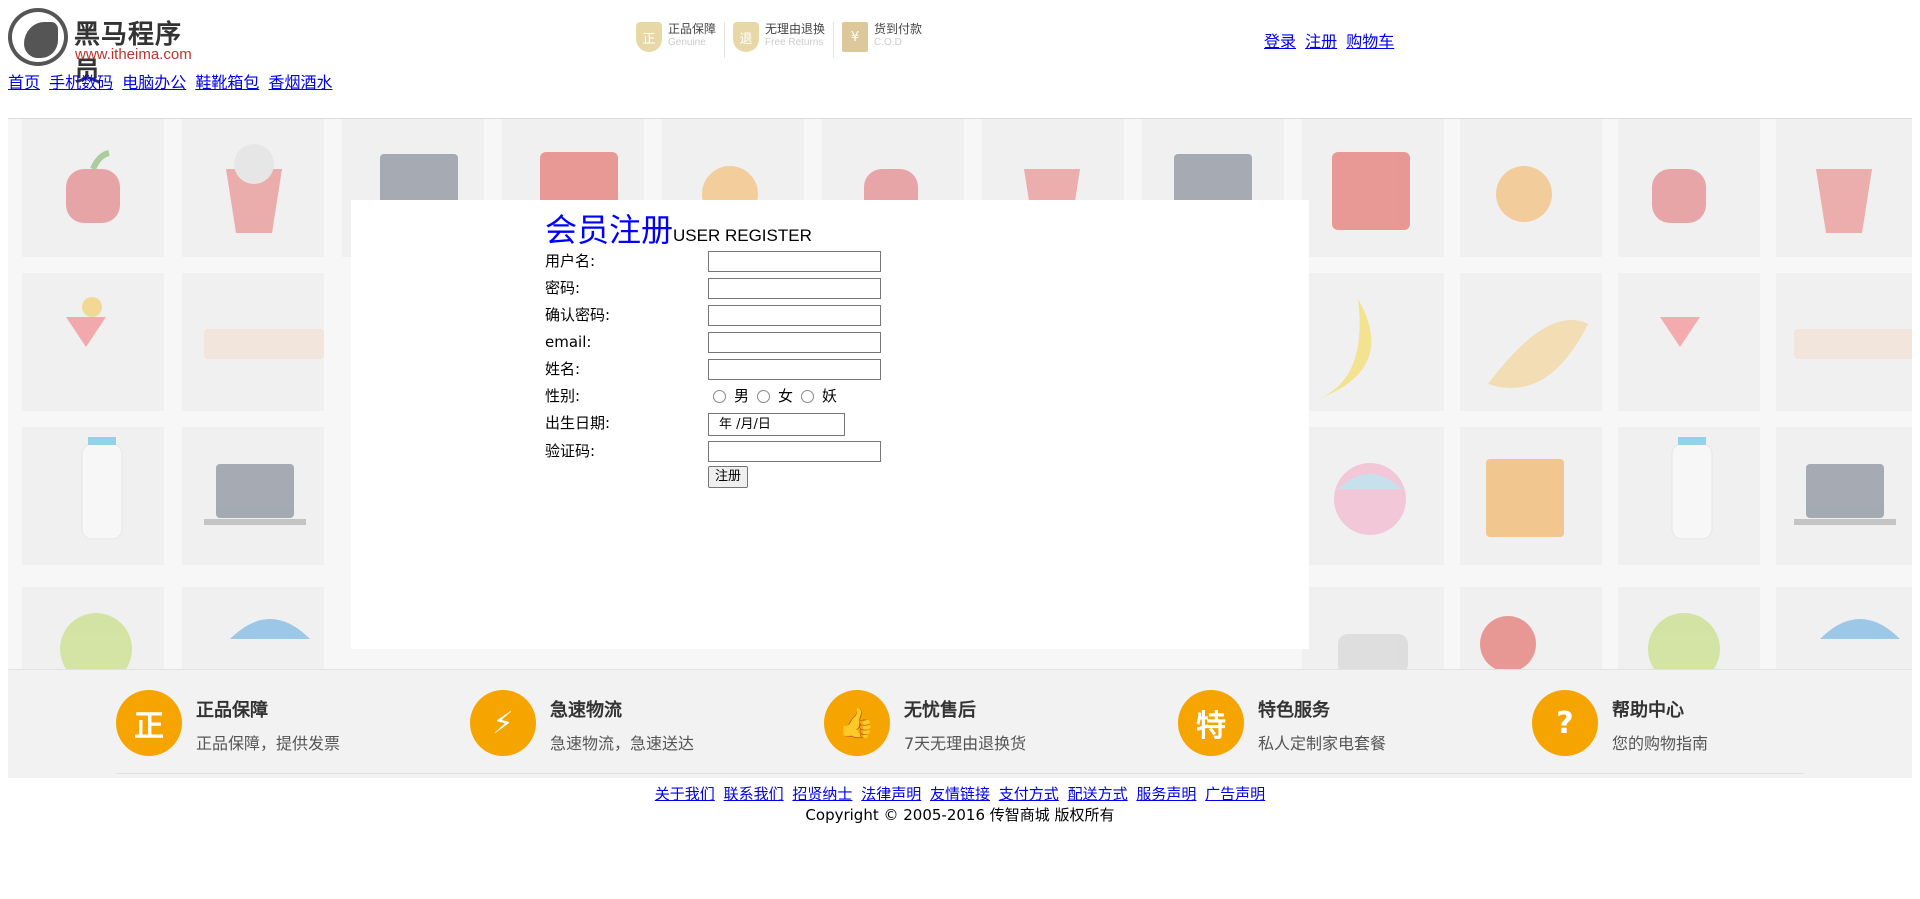 Image resolution: width=1920 pixels, height=899 pixels. What do you see at coordinates (719, 396) in the screenshot?
I see `gender-radio-male` at bounding box center [719, 396].